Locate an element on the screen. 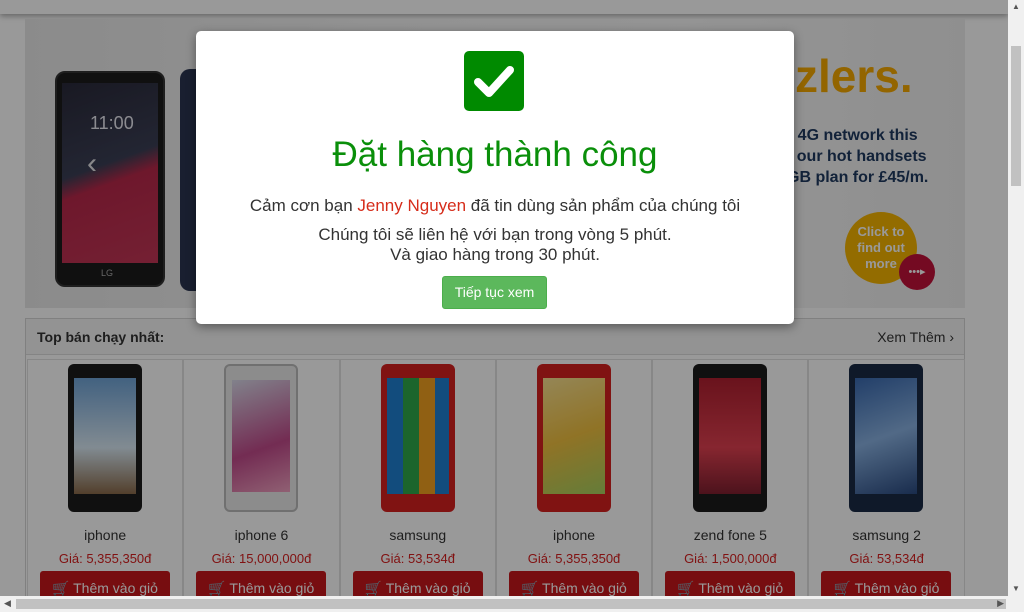 The image size is (1024, 612). thanks-prefix: Cảm cơn bạn is located at coordinates (303, 205).